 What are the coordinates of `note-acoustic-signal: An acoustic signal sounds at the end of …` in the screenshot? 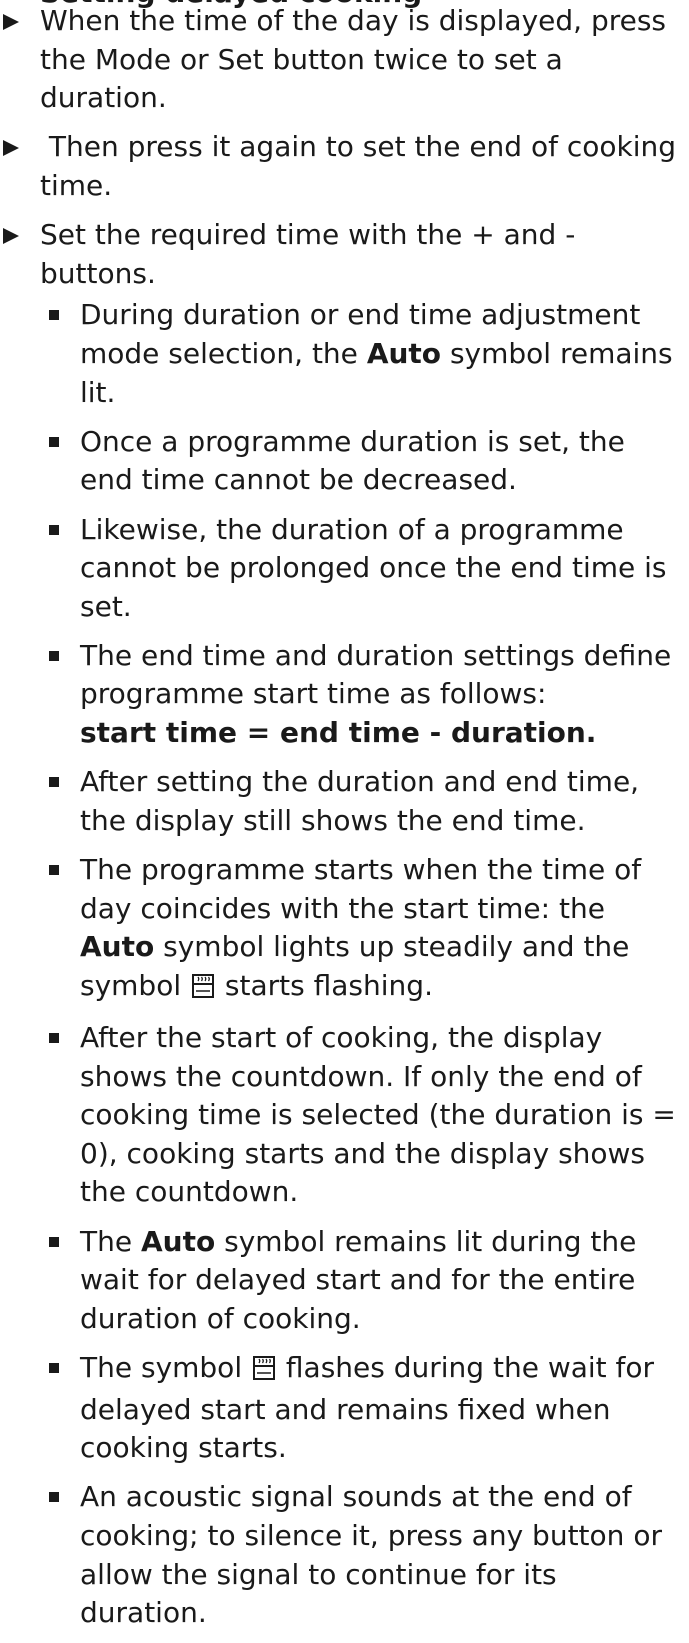 It's located at (360, 1555).